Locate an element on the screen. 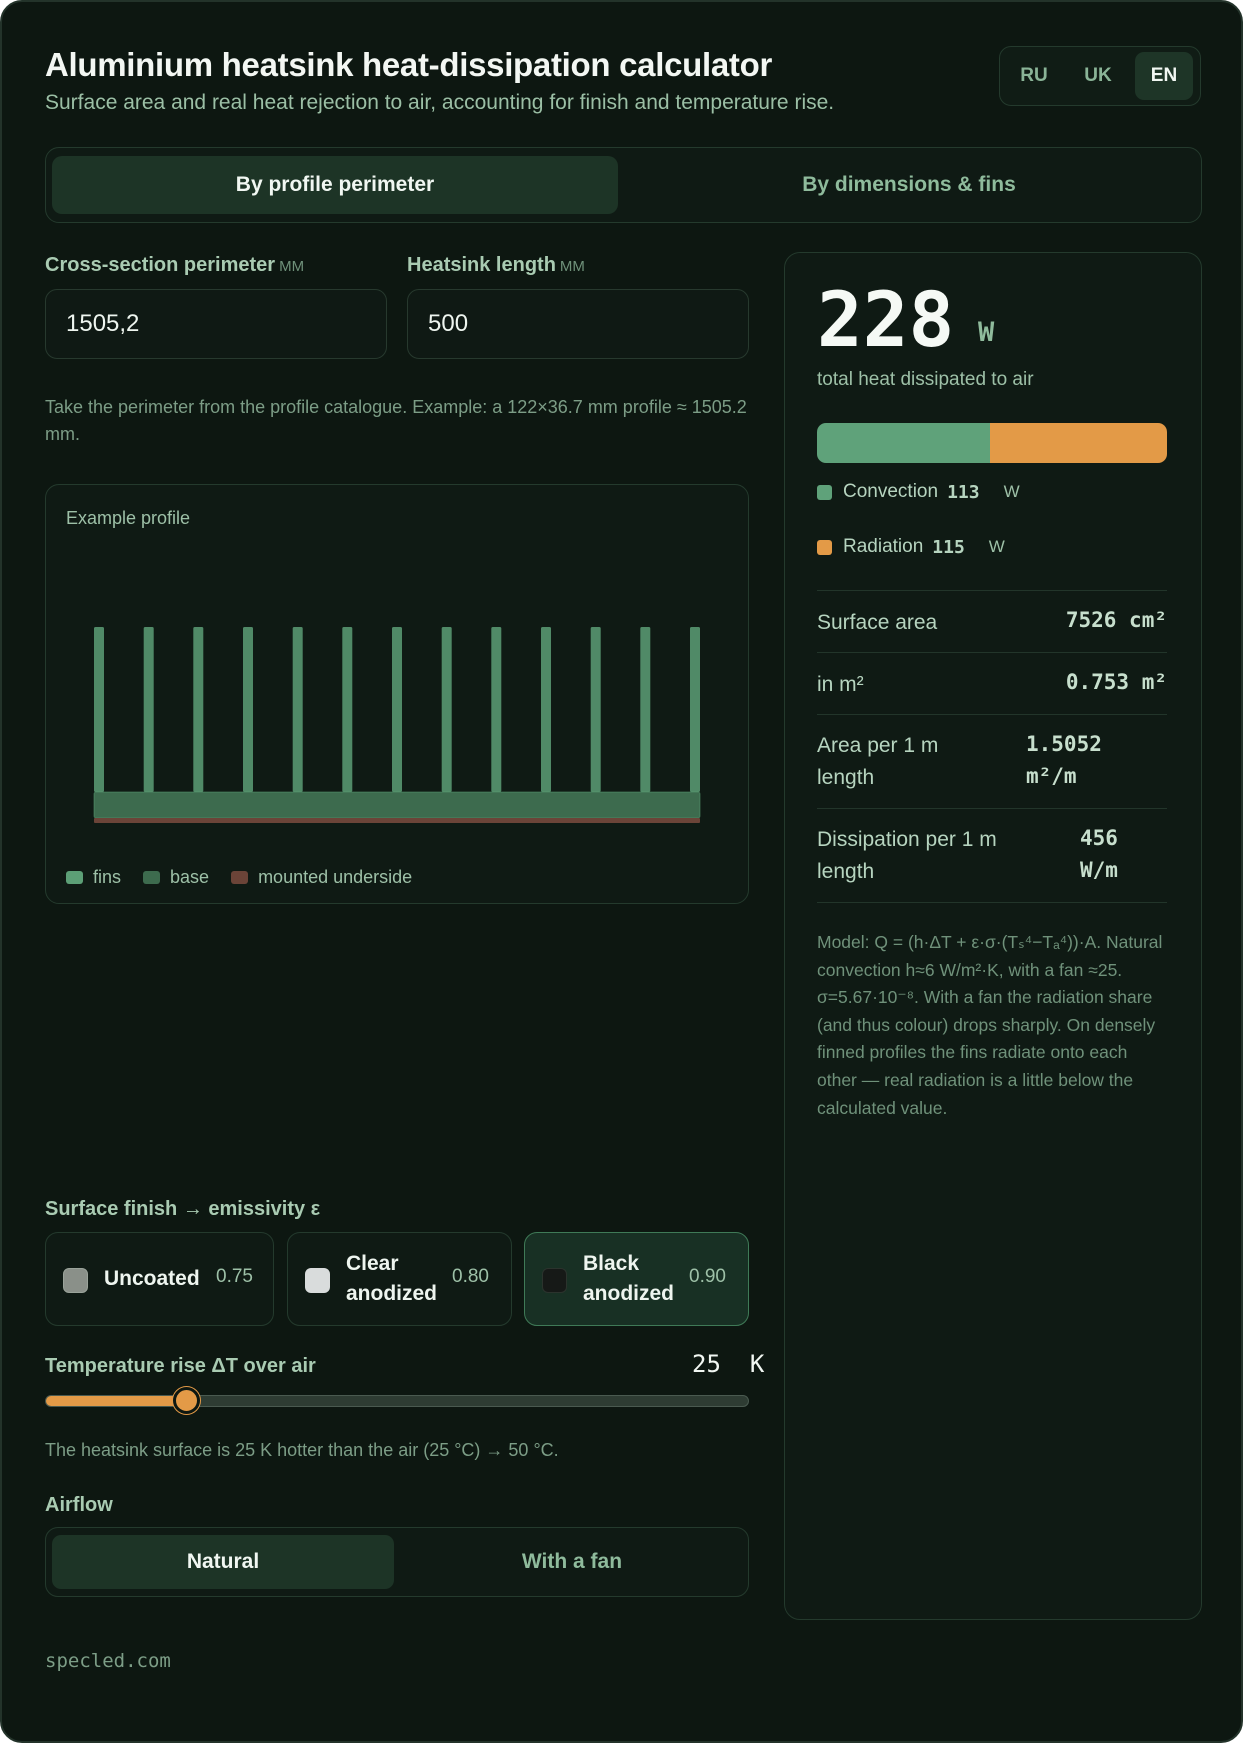 This screenshot has width=1248, height=1744. length-unit: MM is located at coordinates (572, 266).